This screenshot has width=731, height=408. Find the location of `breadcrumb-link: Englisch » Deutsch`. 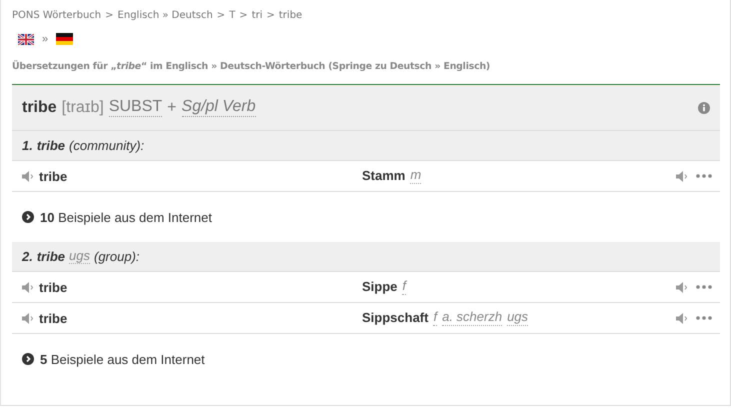

breadcrumb-link: Englisch » Deutsch is located at coordinates (165, 15).